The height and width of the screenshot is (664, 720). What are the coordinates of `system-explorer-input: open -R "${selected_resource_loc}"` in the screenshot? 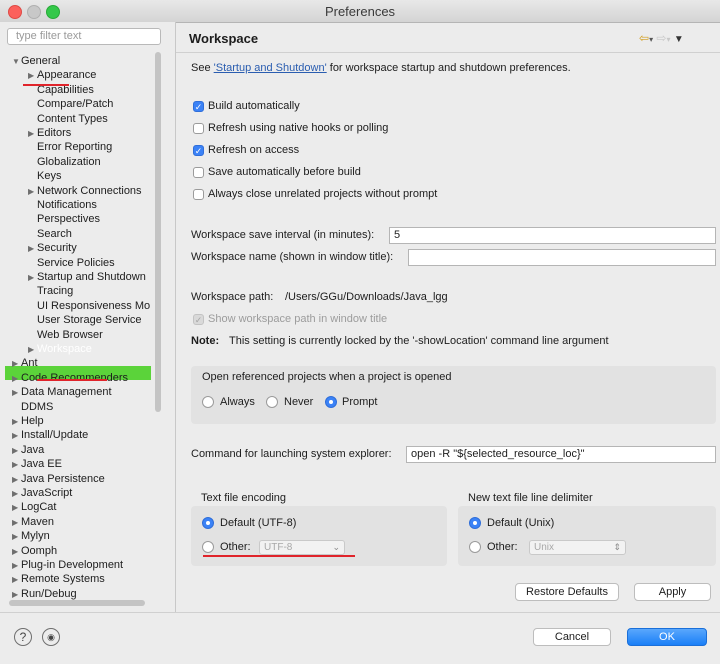 It's located at (561, 454).